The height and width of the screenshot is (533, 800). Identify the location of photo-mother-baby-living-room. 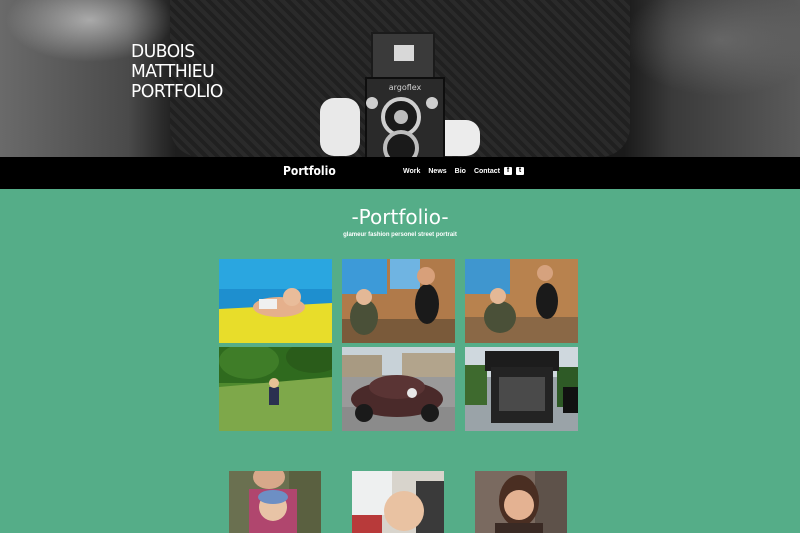
(398, 301).